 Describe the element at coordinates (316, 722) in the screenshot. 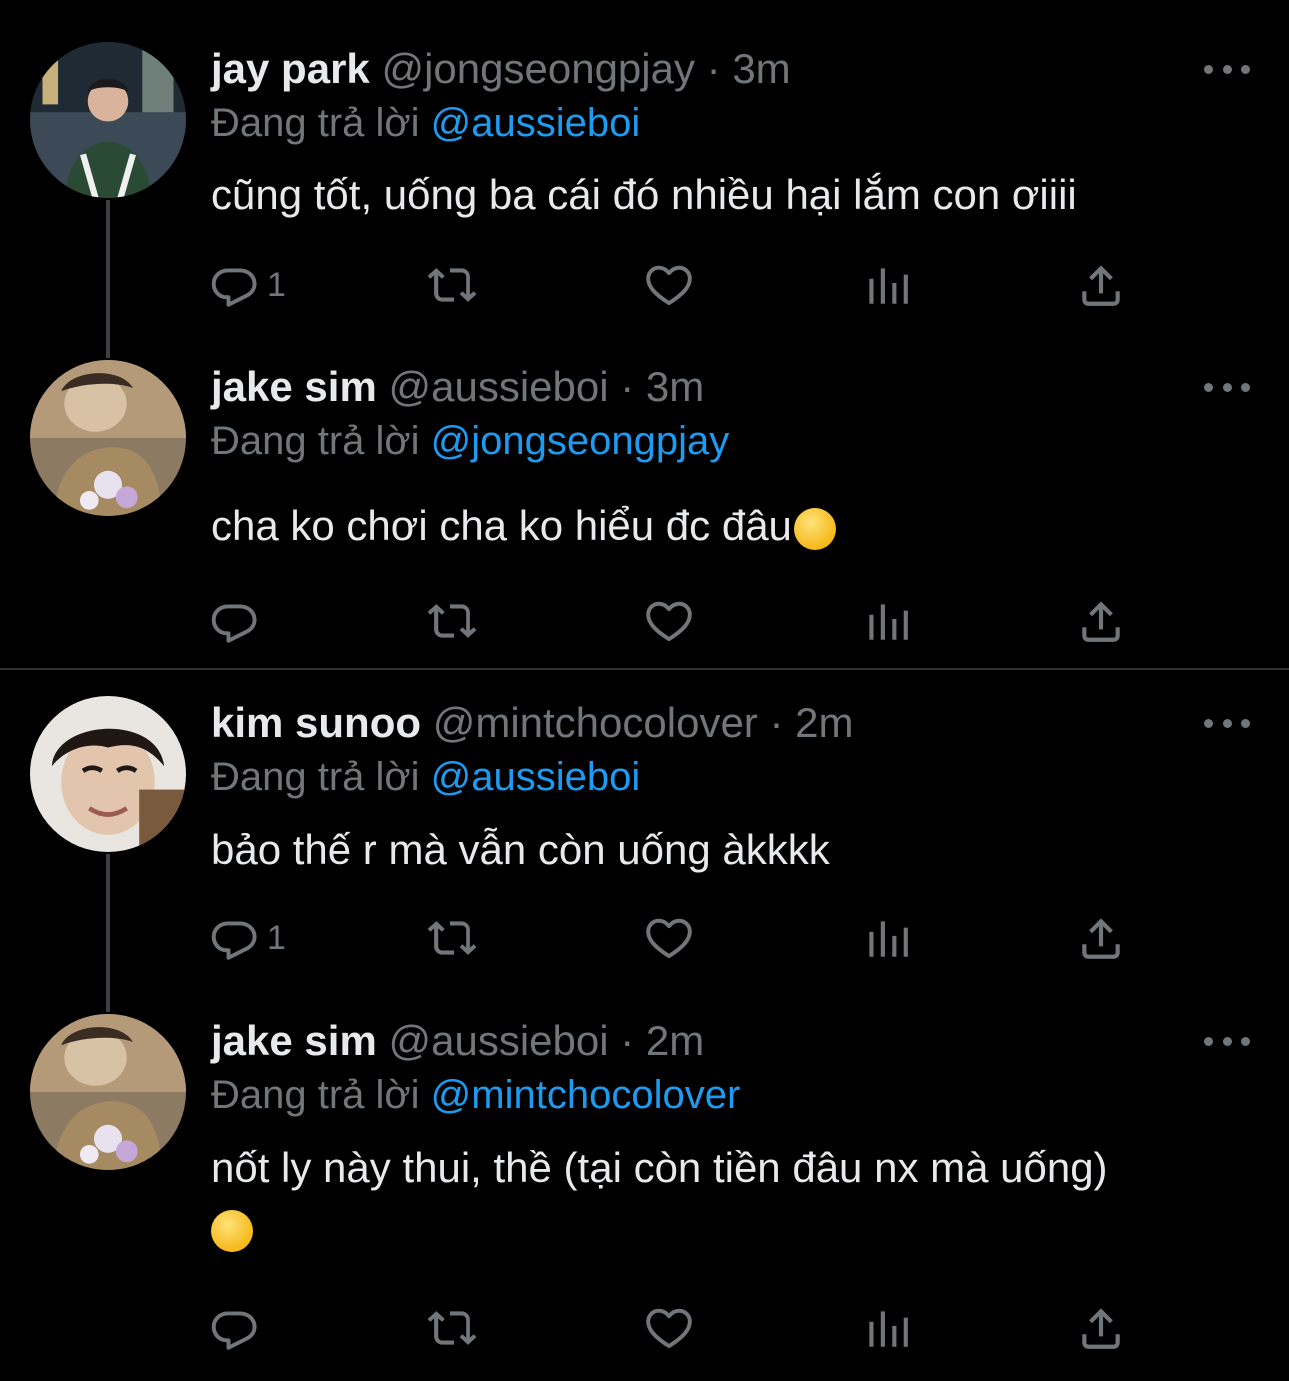

I see `display-name: kim sunoo` at that location.